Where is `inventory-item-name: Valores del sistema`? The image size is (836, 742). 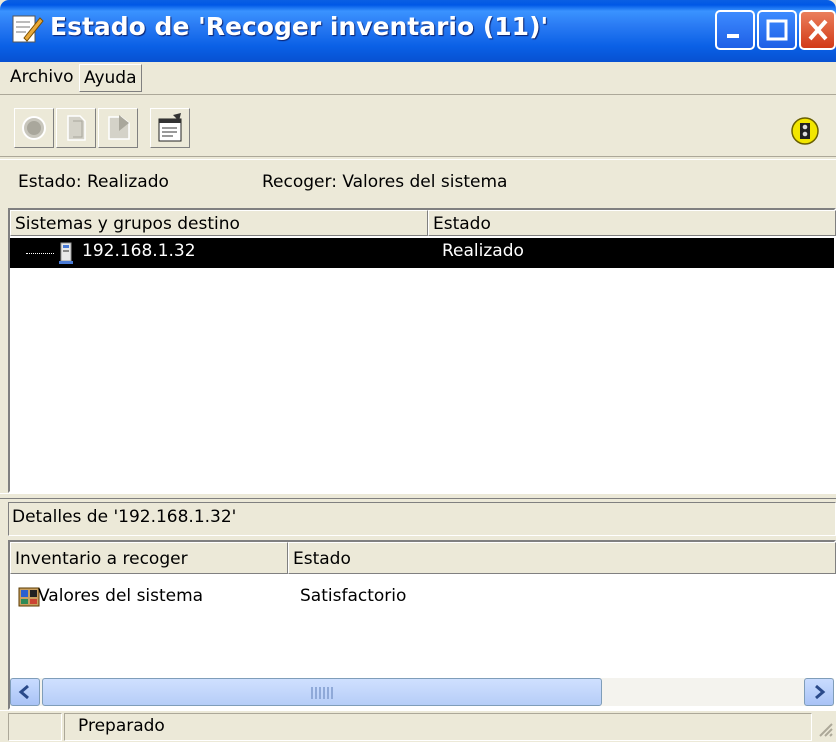
inventory-item-name: Valores del sistema is located at coordinates (121, 596).